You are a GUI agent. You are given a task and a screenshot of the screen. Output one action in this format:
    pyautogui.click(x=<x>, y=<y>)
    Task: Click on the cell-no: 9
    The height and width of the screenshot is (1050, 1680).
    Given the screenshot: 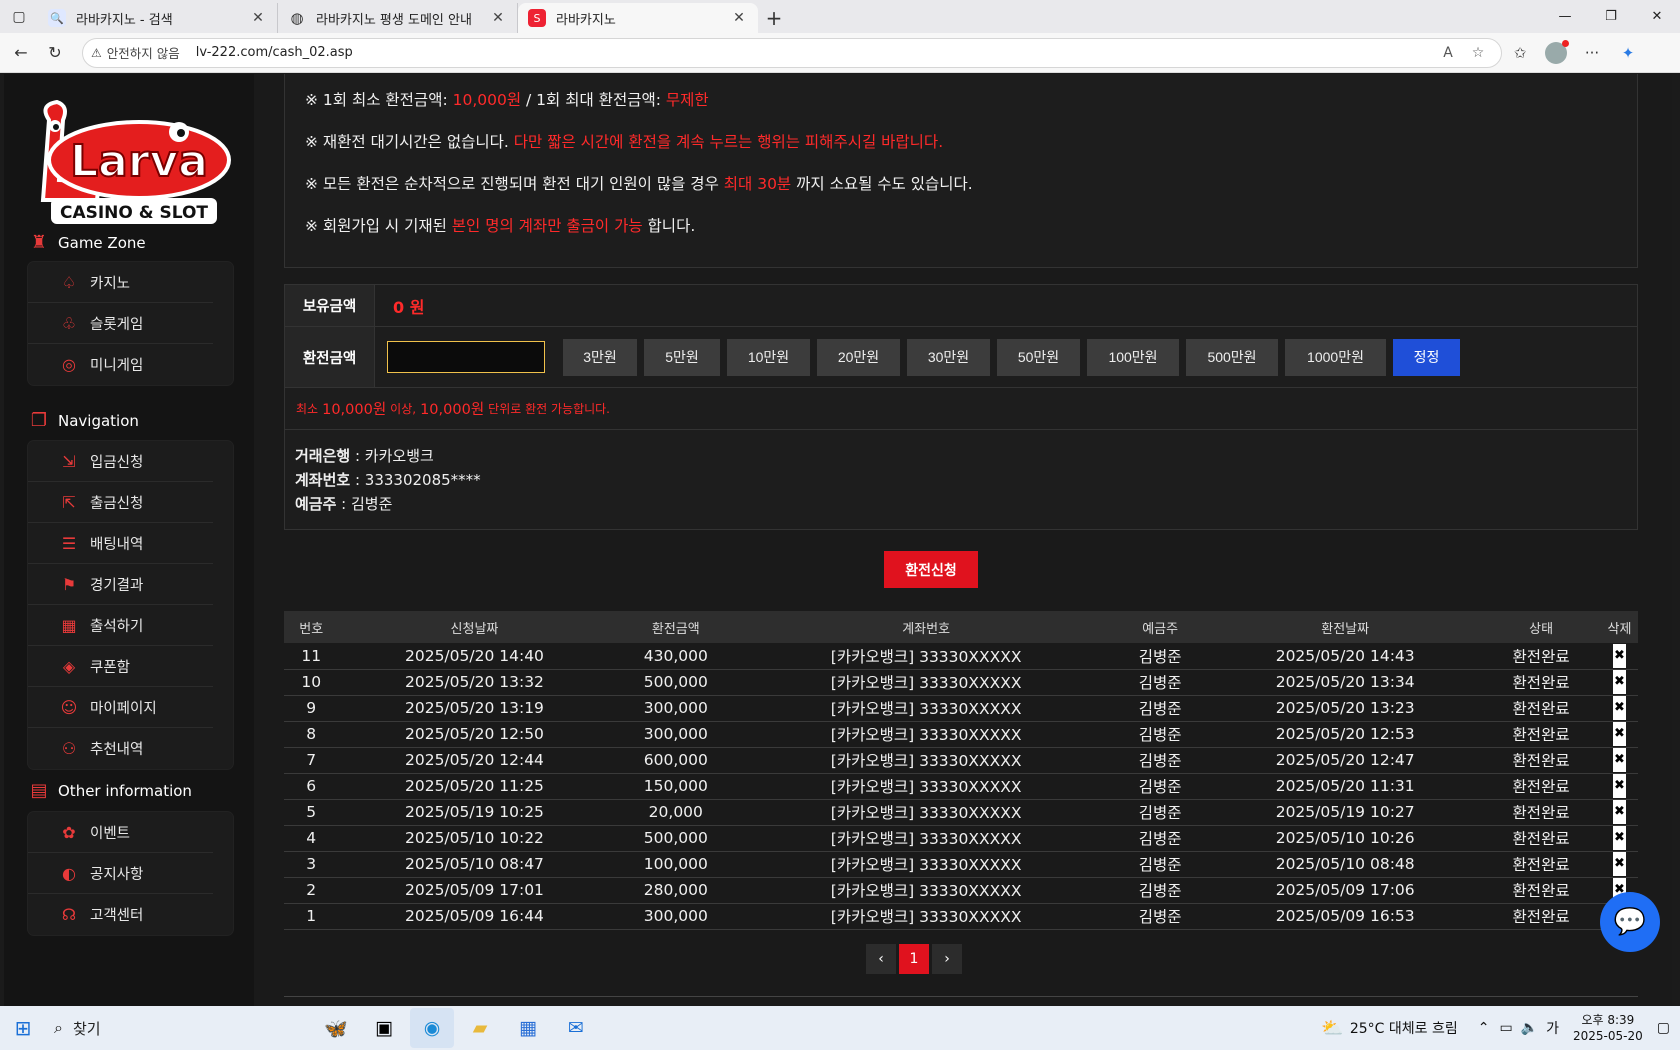 What is the action you would take?
    pyautogui.click(x=311, y=708)
    